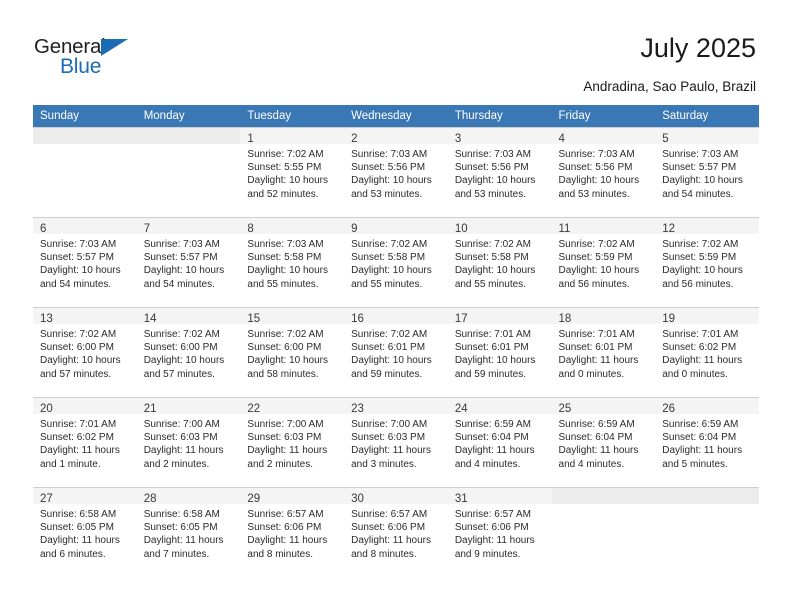 The height and width of the screenshot is (612, 792). Describe the element at coordinates (147, 229) in the screenshot. I see `day-number: 7` at that location.